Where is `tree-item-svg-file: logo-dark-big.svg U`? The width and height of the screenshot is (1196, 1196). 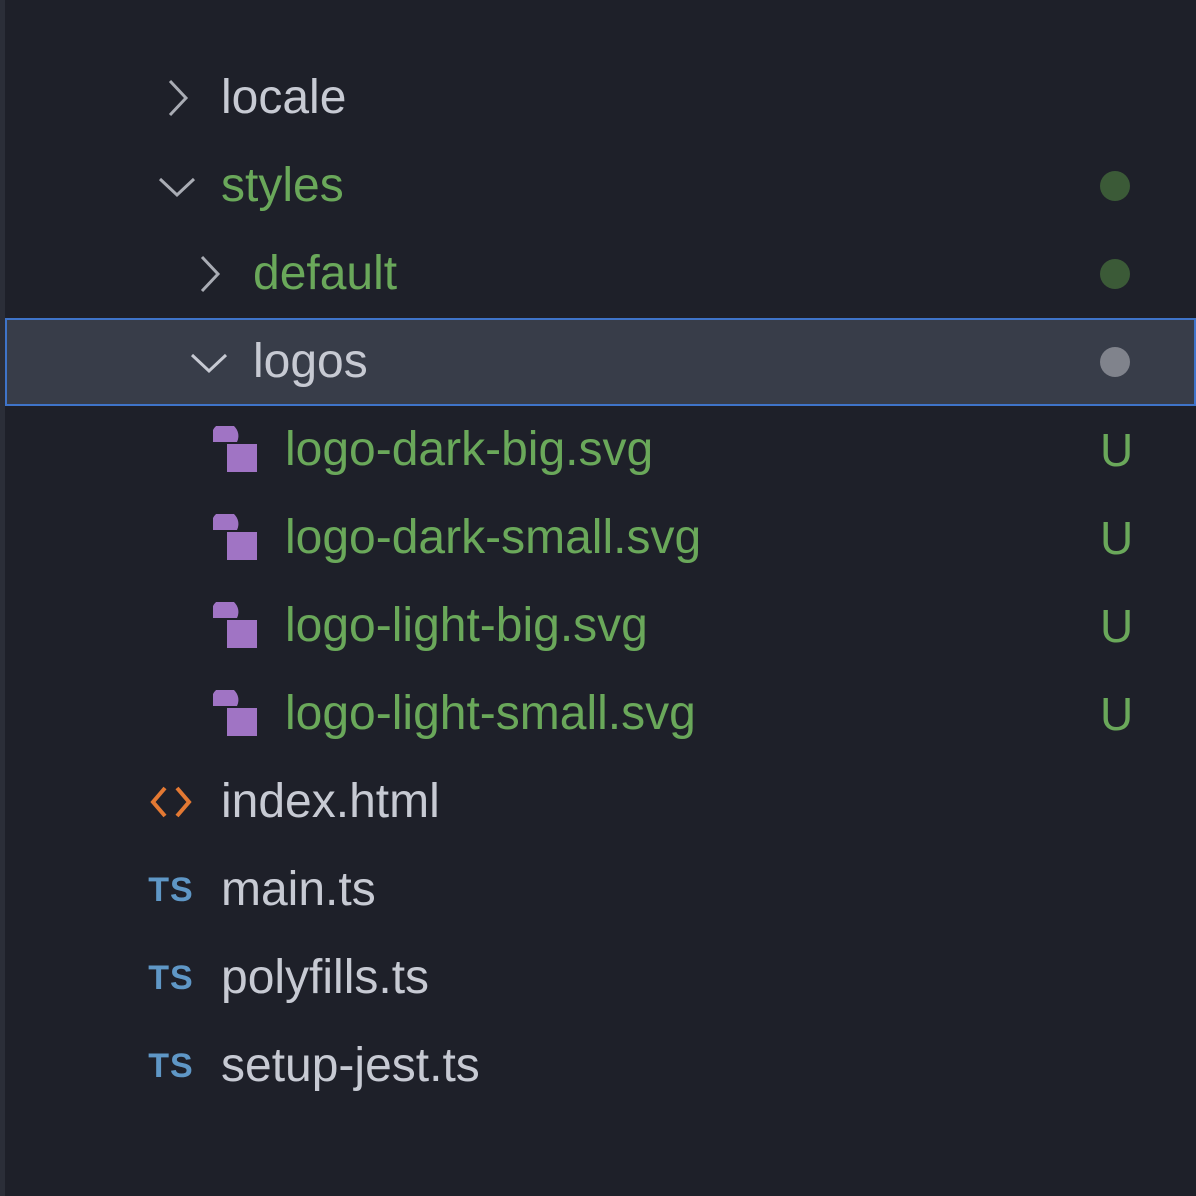 tree-item-svg-file: logo-dark-big.svg U is located at coordinates (600, 450).